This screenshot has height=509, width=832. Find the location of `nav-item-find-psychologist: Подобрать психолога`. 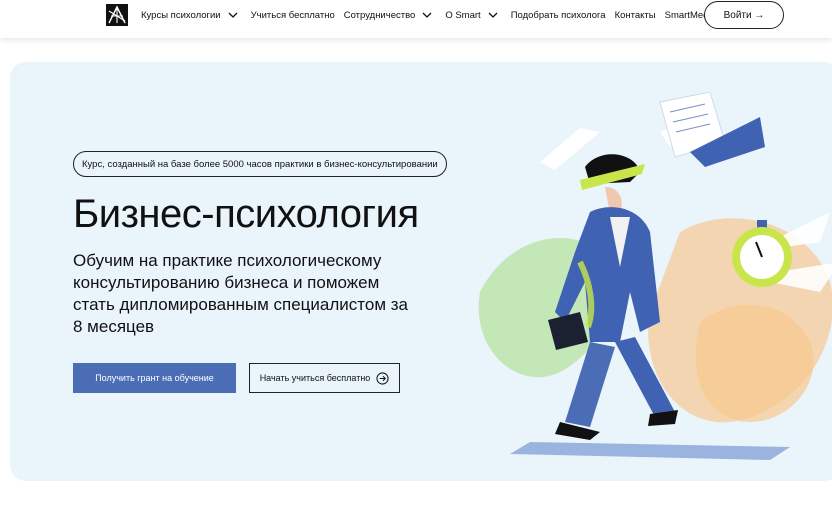

nav-item-find-psychologist: Подобрать психолога is located at coordinates (558, 15).